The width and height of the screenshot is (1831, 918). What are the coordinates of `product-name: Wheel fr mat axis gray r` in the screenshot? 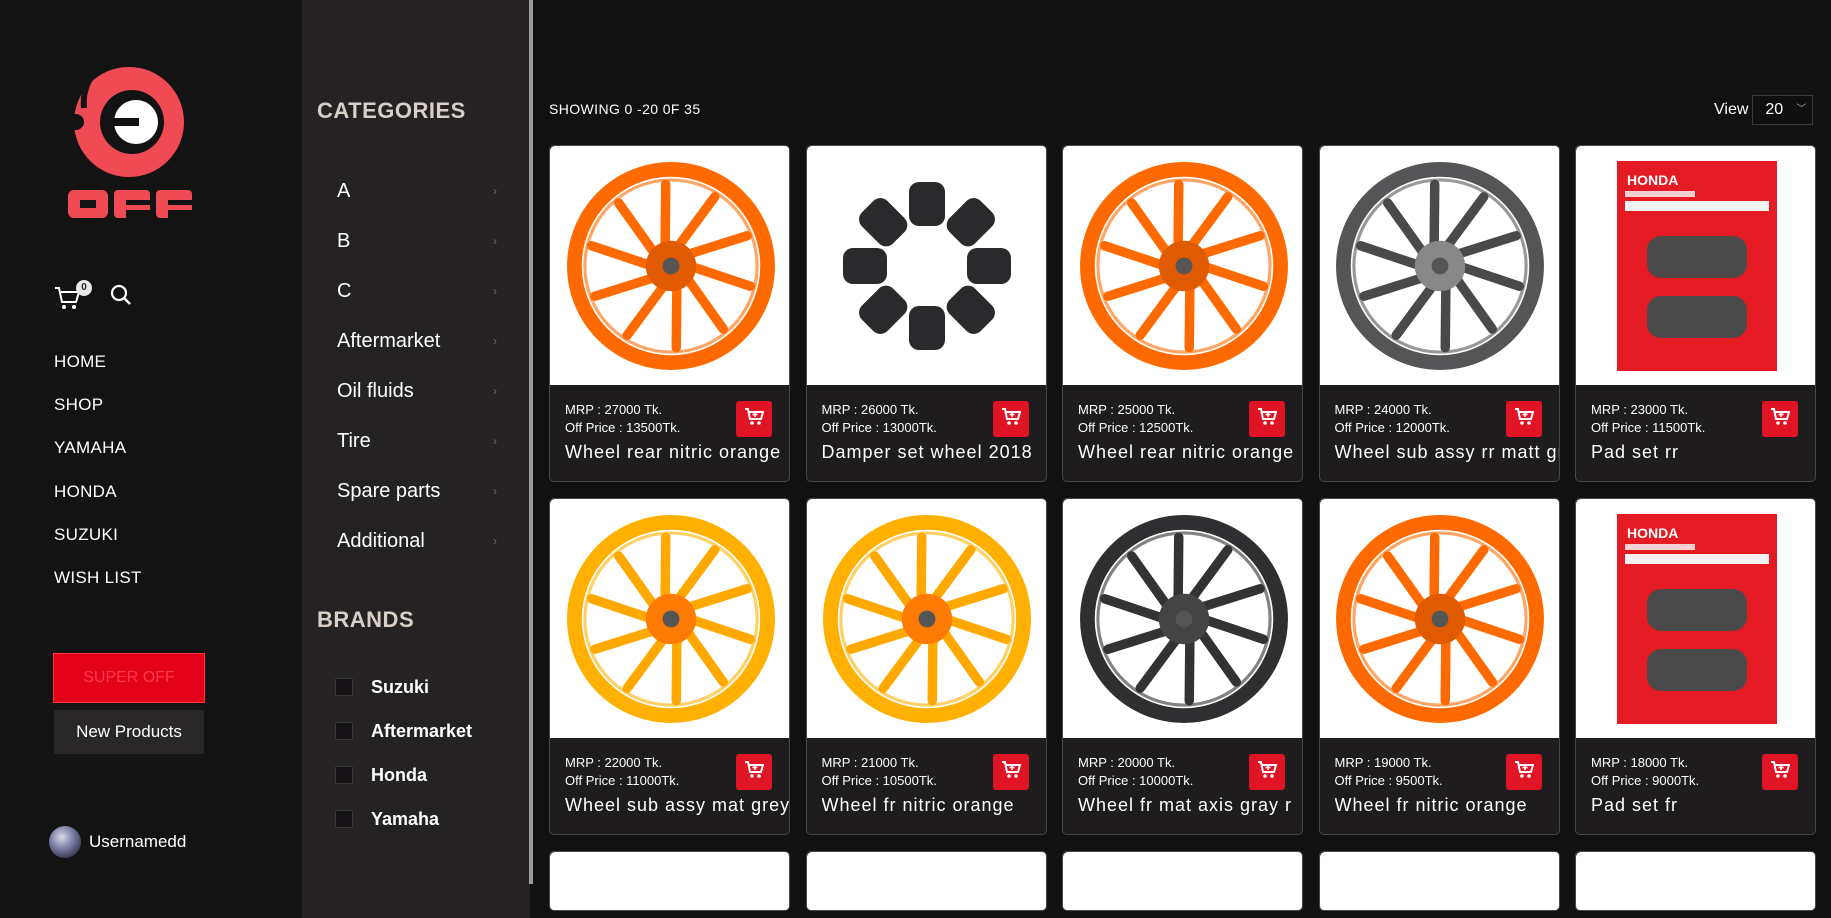 It's located at (1190, 805).